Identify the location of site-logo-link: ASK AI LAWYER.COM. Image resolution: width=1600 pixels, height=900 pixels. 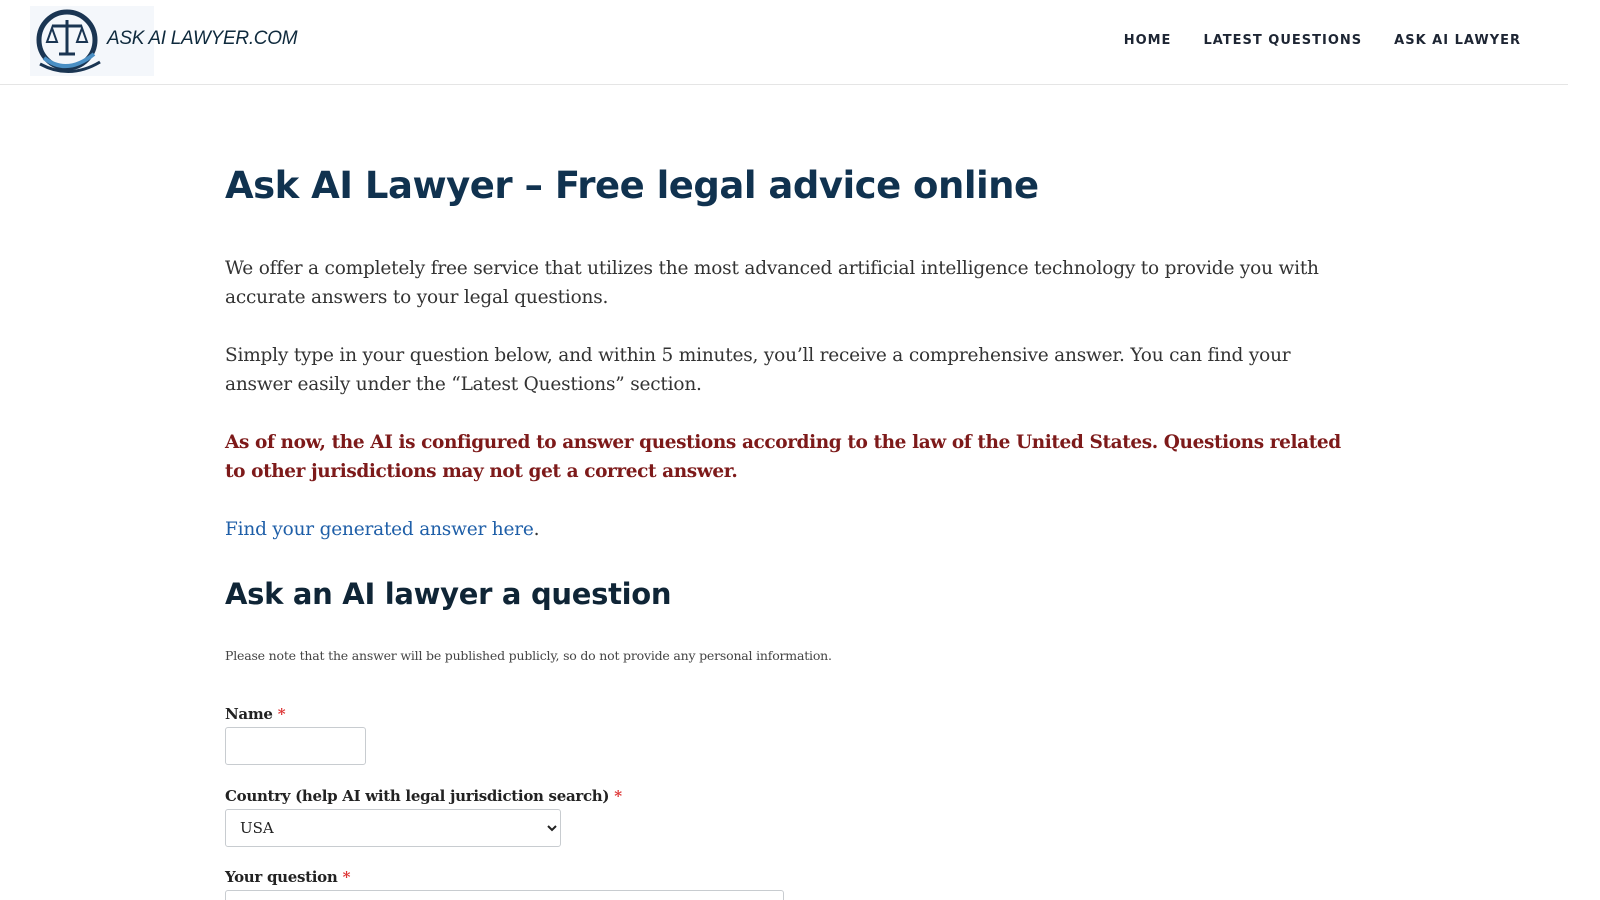
(164, 41).